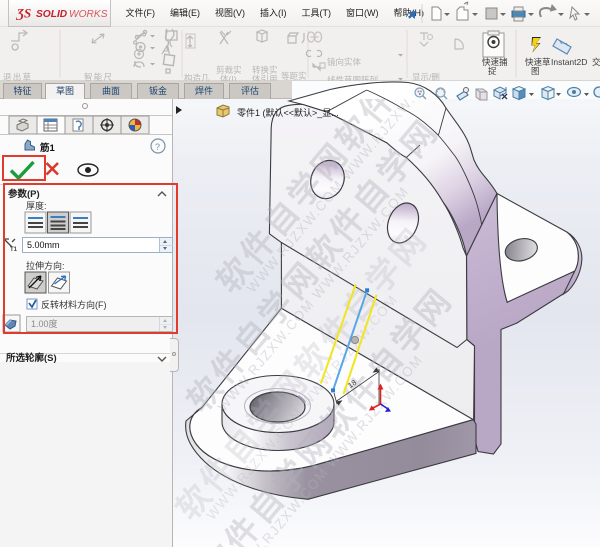 The width and height of the screenshot is (600, 552). I want to click on svg-text: 交, so click(596, 62).